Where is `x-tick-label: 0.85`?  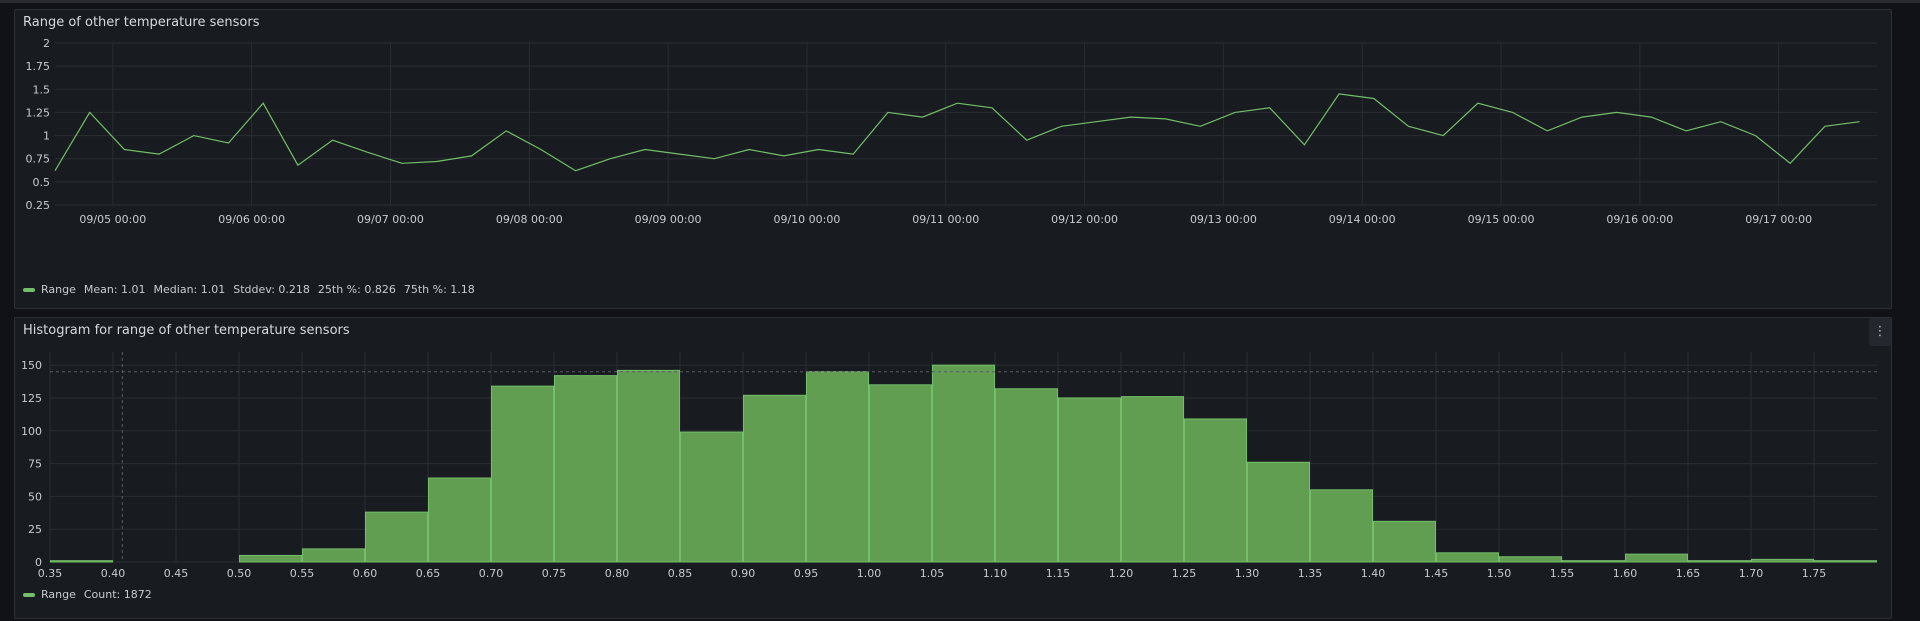 x-tick-label: 0.85 is located at coordinates (680, 573).